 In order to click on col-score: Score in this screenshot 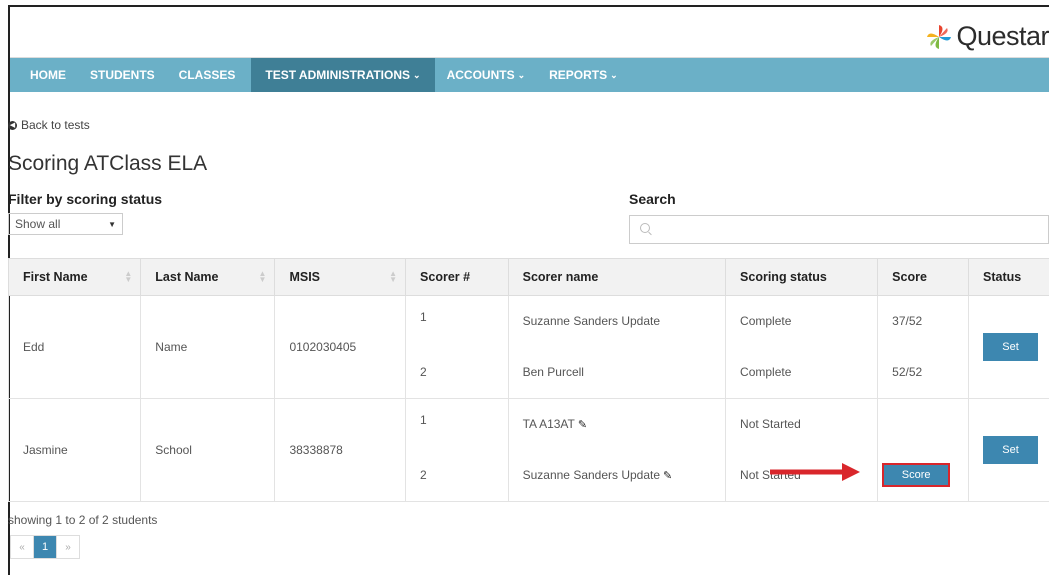, I will do `click(923, 277)`.